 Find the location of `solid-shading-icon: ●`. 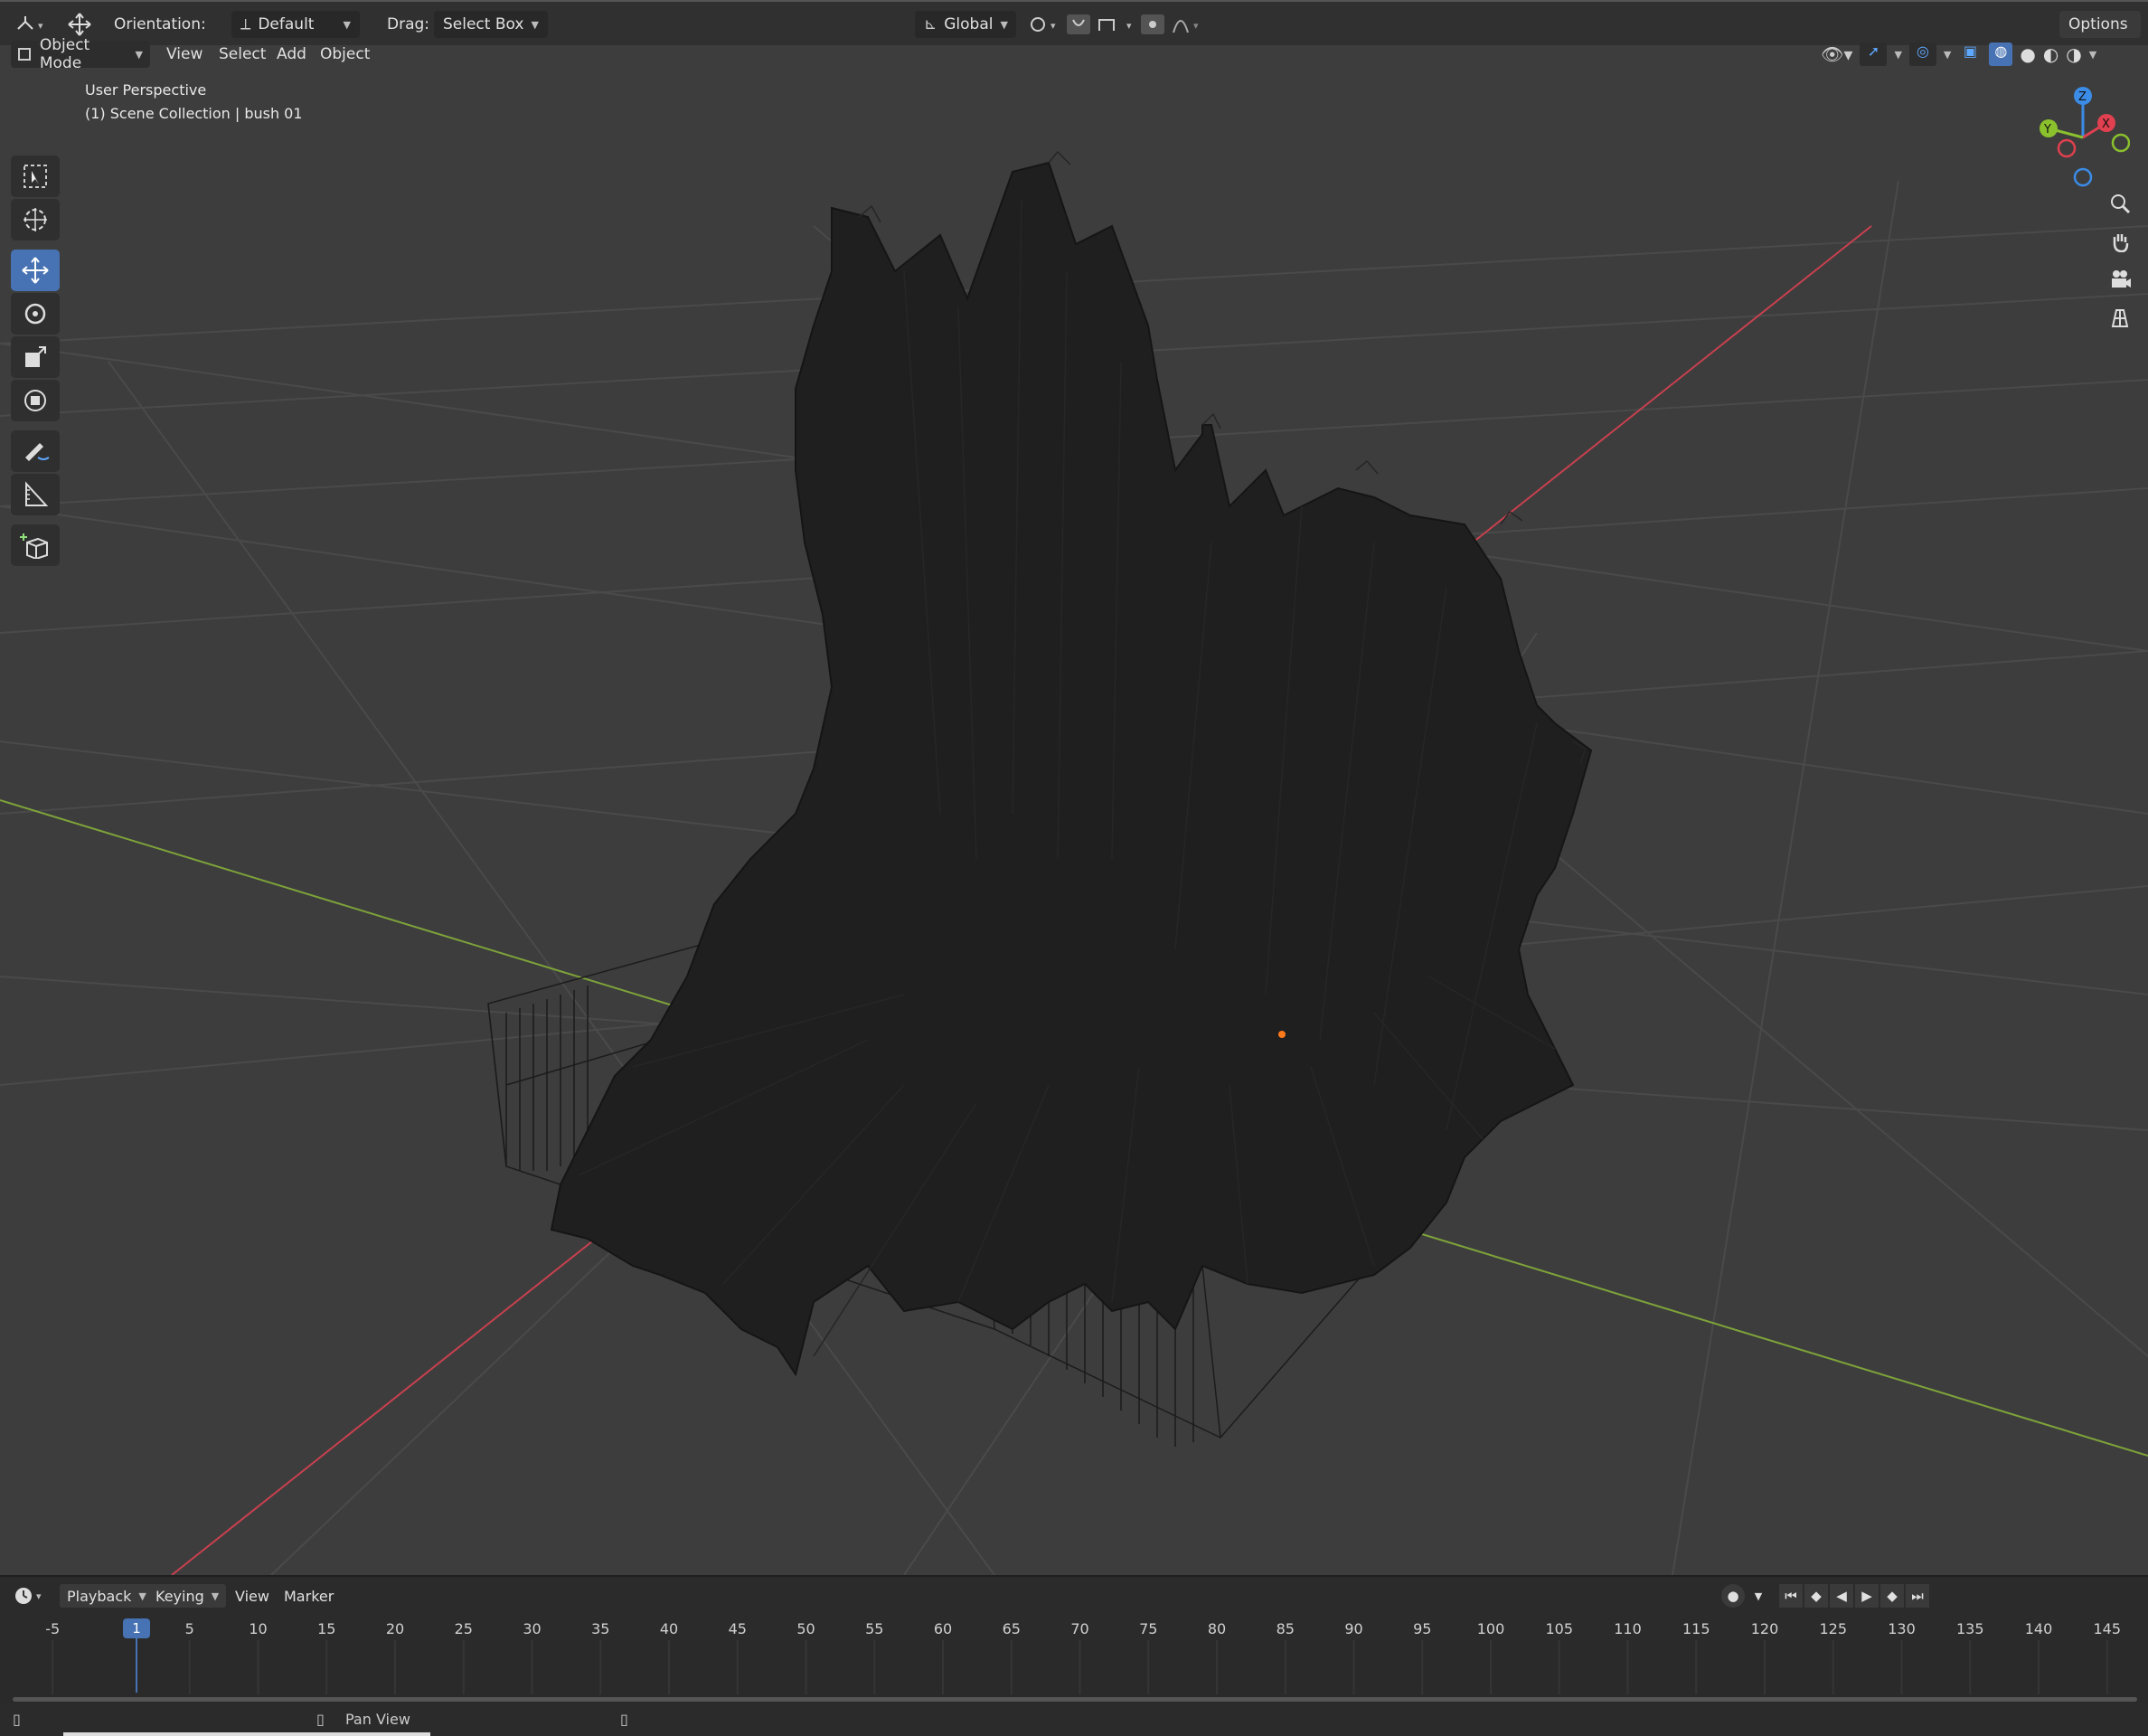

solid-shading-icon: ● is located at coordinates (2027, 54).